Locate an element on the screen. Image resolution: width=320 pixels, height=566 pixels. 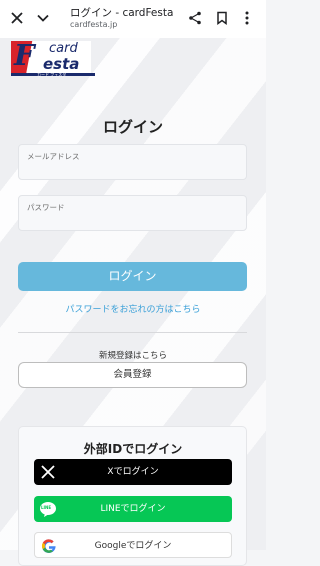
divider is located at coordinates (132, 332).